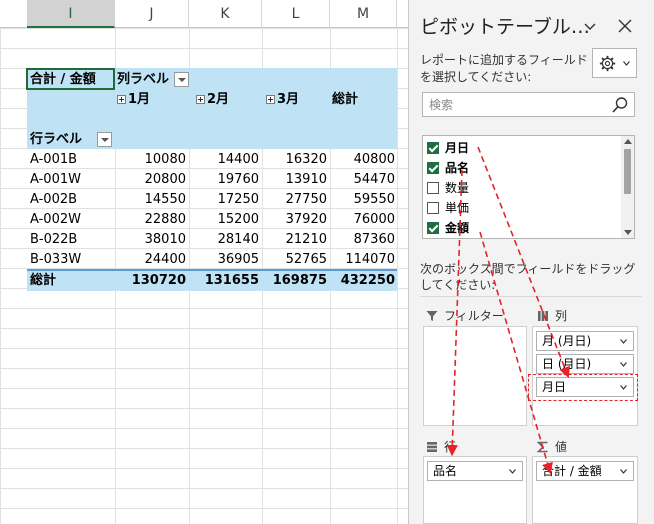 The image size is (654, 524). Describe the element at coordinates (362, 240) in the screenshot. I see `value-cell: 87360` at that location.